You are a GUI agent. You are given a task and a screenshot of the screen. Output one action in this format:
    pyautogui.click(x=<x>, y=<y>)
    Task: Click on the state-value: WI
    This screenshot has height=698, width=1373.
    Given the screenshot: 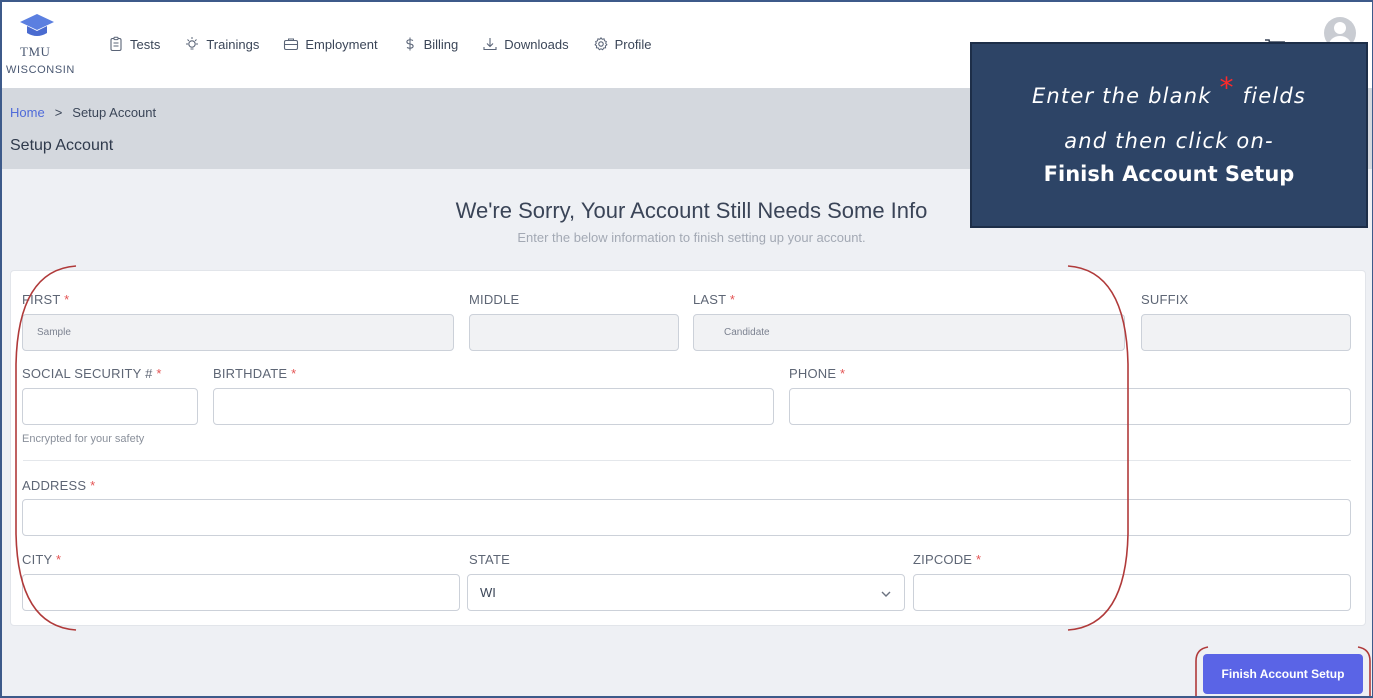 What is the action you would take?
    pyautogui.click(x=488, y=592)
    